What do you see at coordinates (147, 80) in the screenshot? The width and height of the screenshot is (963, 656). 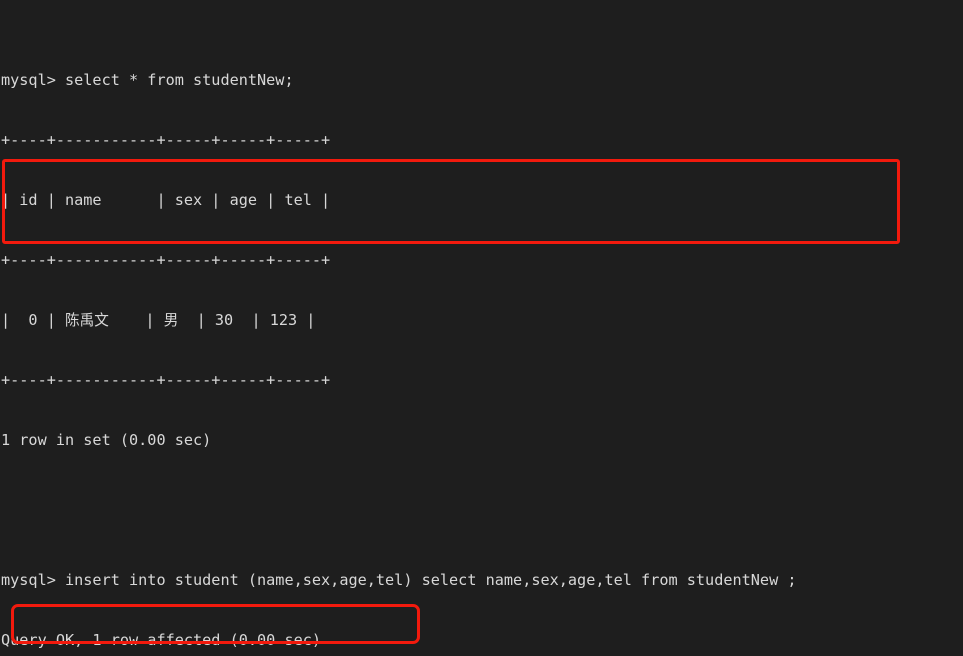 I see `command-line-select-studentnew-1: mysql> select * from studentNew;` at bounding box center [147, 80].